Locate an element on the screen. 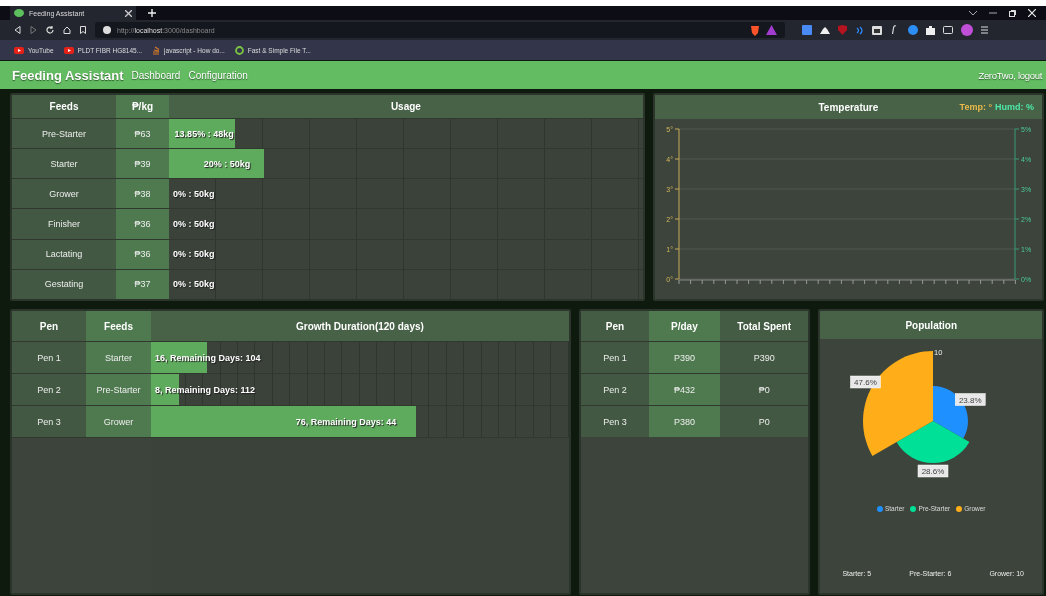 The width and height of the screenshot is (1046, 596). temp-legend: Temp: ° is located at coordinates (975, 107).